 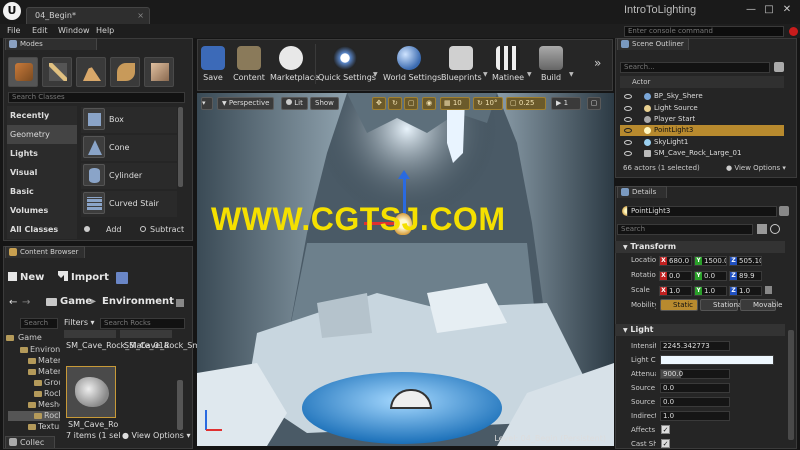 I want to click on tree-textures: Textures, so click(x=34, y=427).